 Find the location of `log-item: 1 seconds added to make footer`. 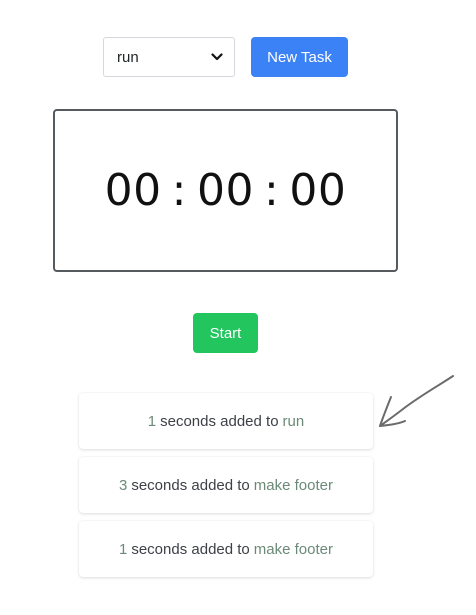

log-item: 1 seconds added to make footer is located at coordinates (226, 549).